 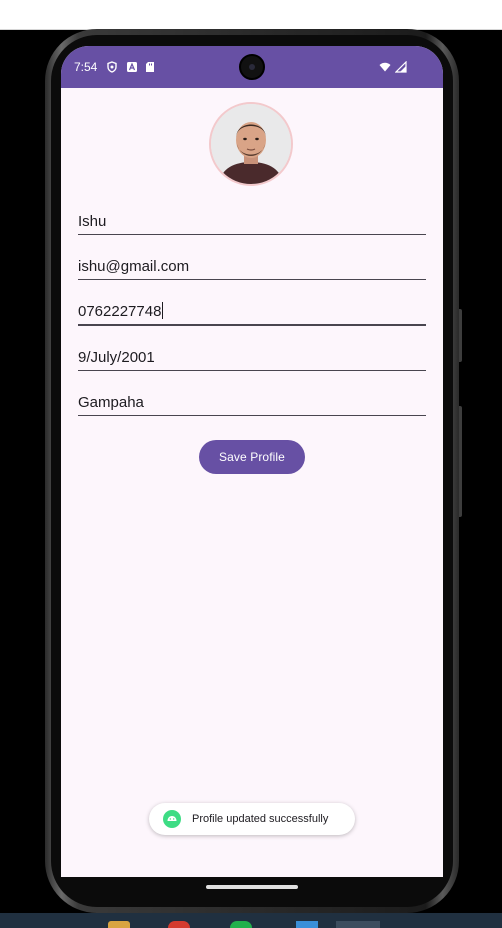 What do you see at coordinates (112, 67) in the screenshot?
I see `vpn-shield-icon` at bounding box center [112, 67].